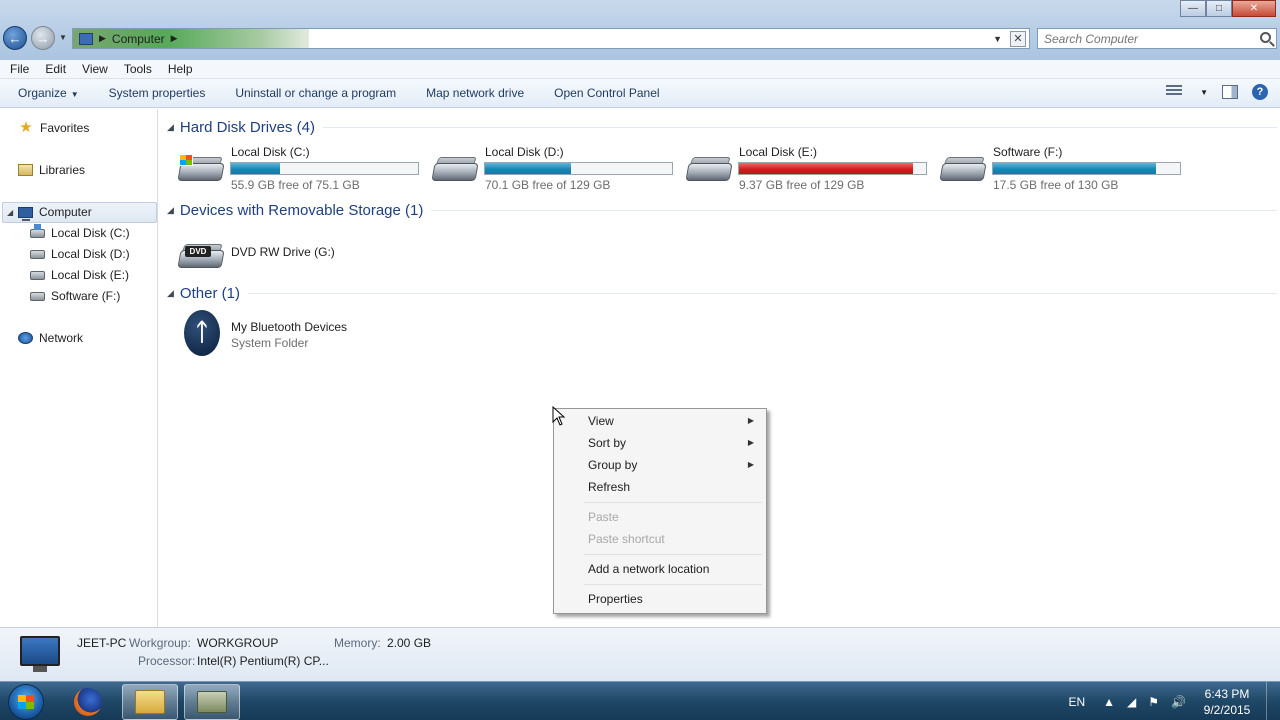 This screenshot has height=720, width=1280. What do you see at coordinates (603, 517) in the screenshot?
I see `ctx-paste: Paste` at bounding box center [603, 517].